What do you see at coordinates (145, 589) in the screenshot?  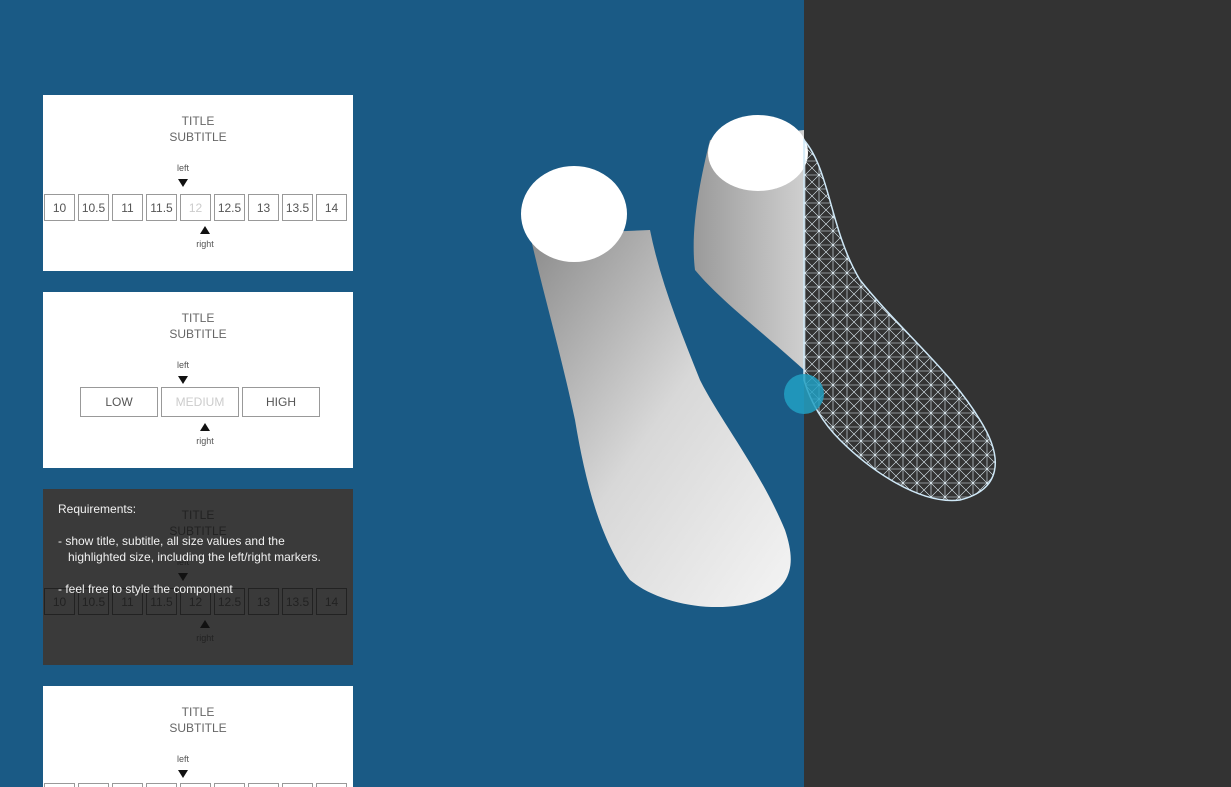 I see `requirements-line-3: - feel free to style the component` at bounding box center [145, 589].